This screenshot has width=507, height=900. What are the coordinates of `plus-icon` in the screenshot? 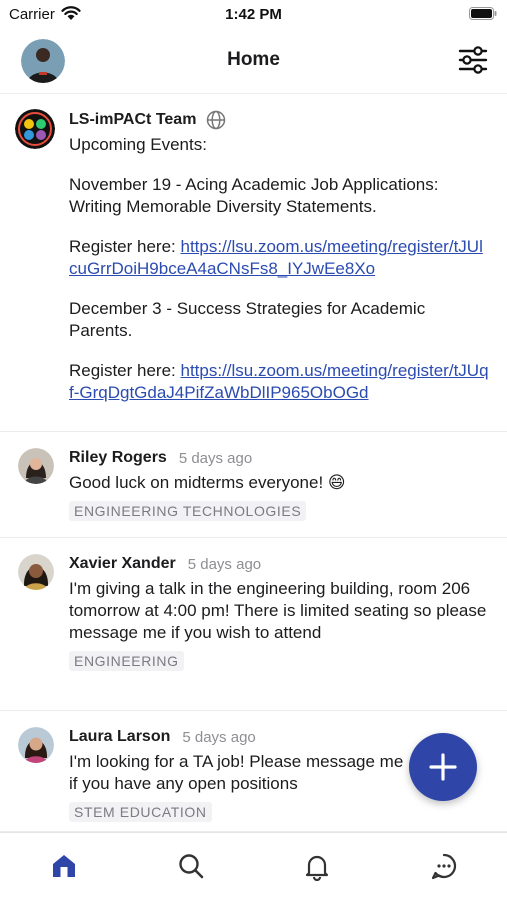 It's located at (443, 767).